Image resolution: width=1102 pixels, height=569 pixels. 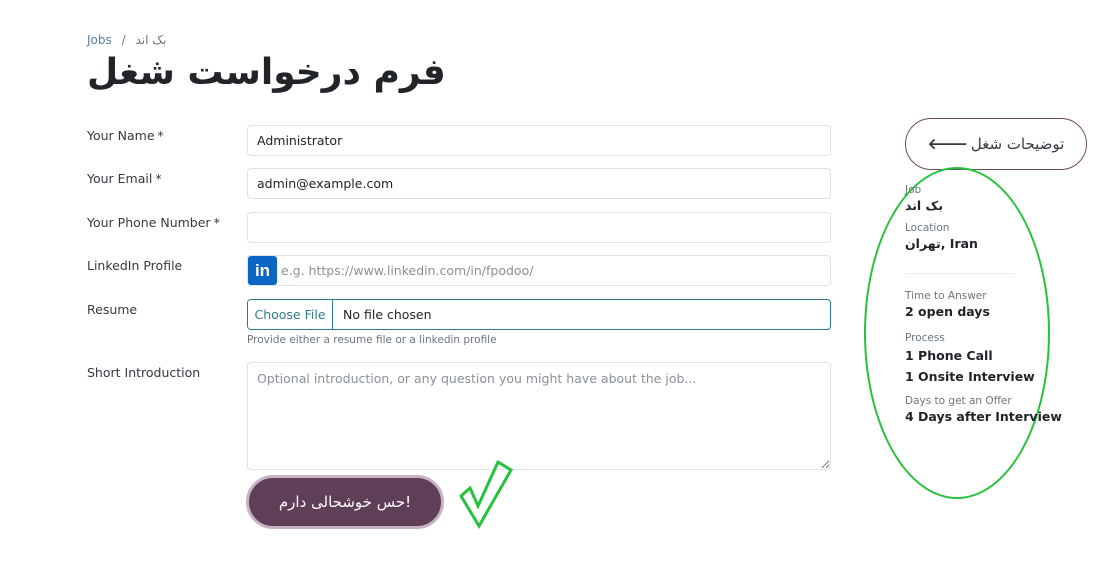 I want to click on location-value: تهران, Iran, so click(x=941, y=243).